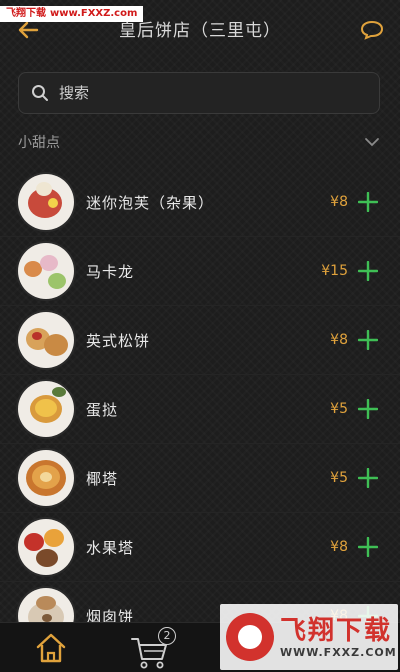 Image resolution: width=400 pixels, height=672 pixels. I want to click on home-icon, so click(51, 648).